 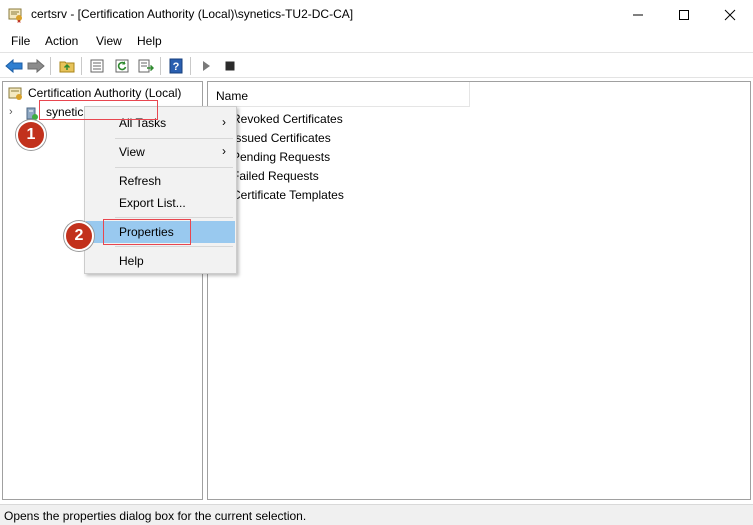 I want to click on stop-service-icon, so click(x=230, y=66).